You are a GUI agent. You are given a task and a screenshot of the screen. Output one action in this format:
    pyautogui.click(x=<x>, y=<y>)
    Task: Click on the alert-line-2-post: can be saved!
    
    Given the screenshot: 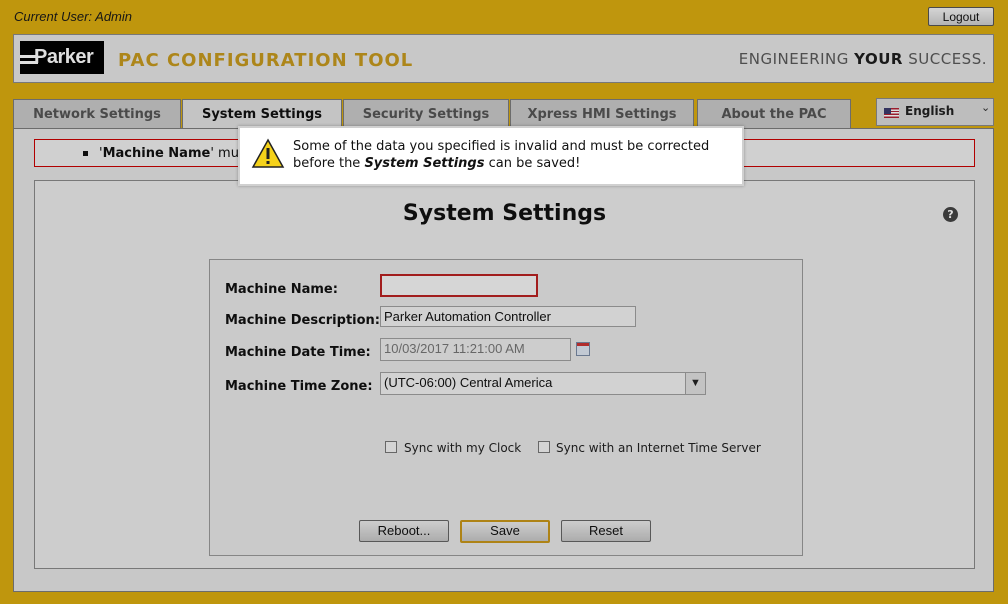 What is the action you would take?
    pyautogui.click(x=532, y=163)
    